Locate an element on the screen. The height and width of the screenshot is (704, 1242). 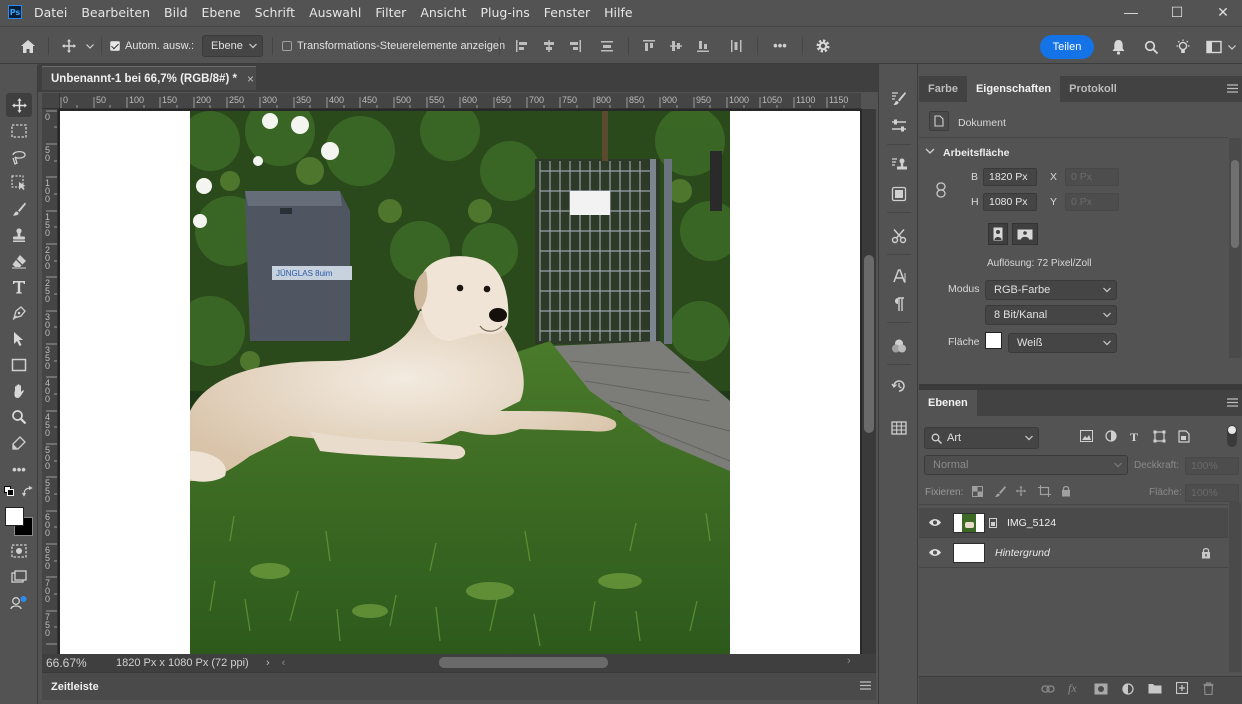
fill-dropdown: Weiß is located at coordinates (1062, 343).